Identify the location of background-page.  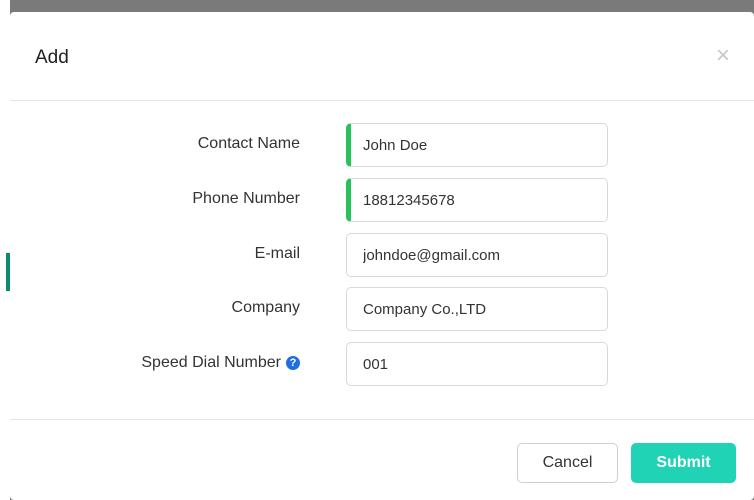
(5, 250).